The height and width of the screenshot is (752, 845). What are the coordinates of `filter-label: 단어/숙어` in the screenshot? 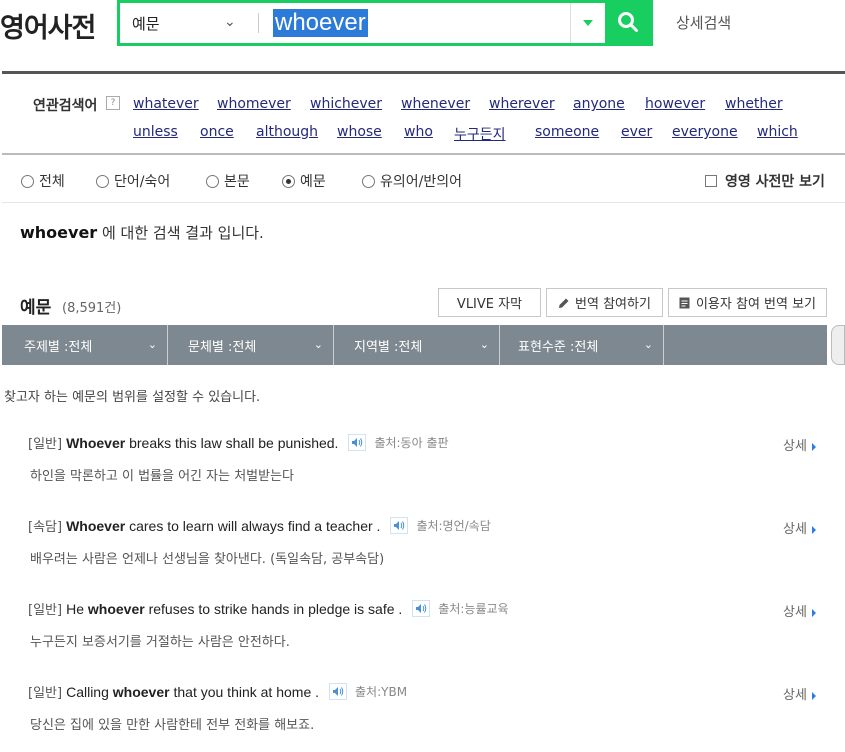 It's located at (142, 182).